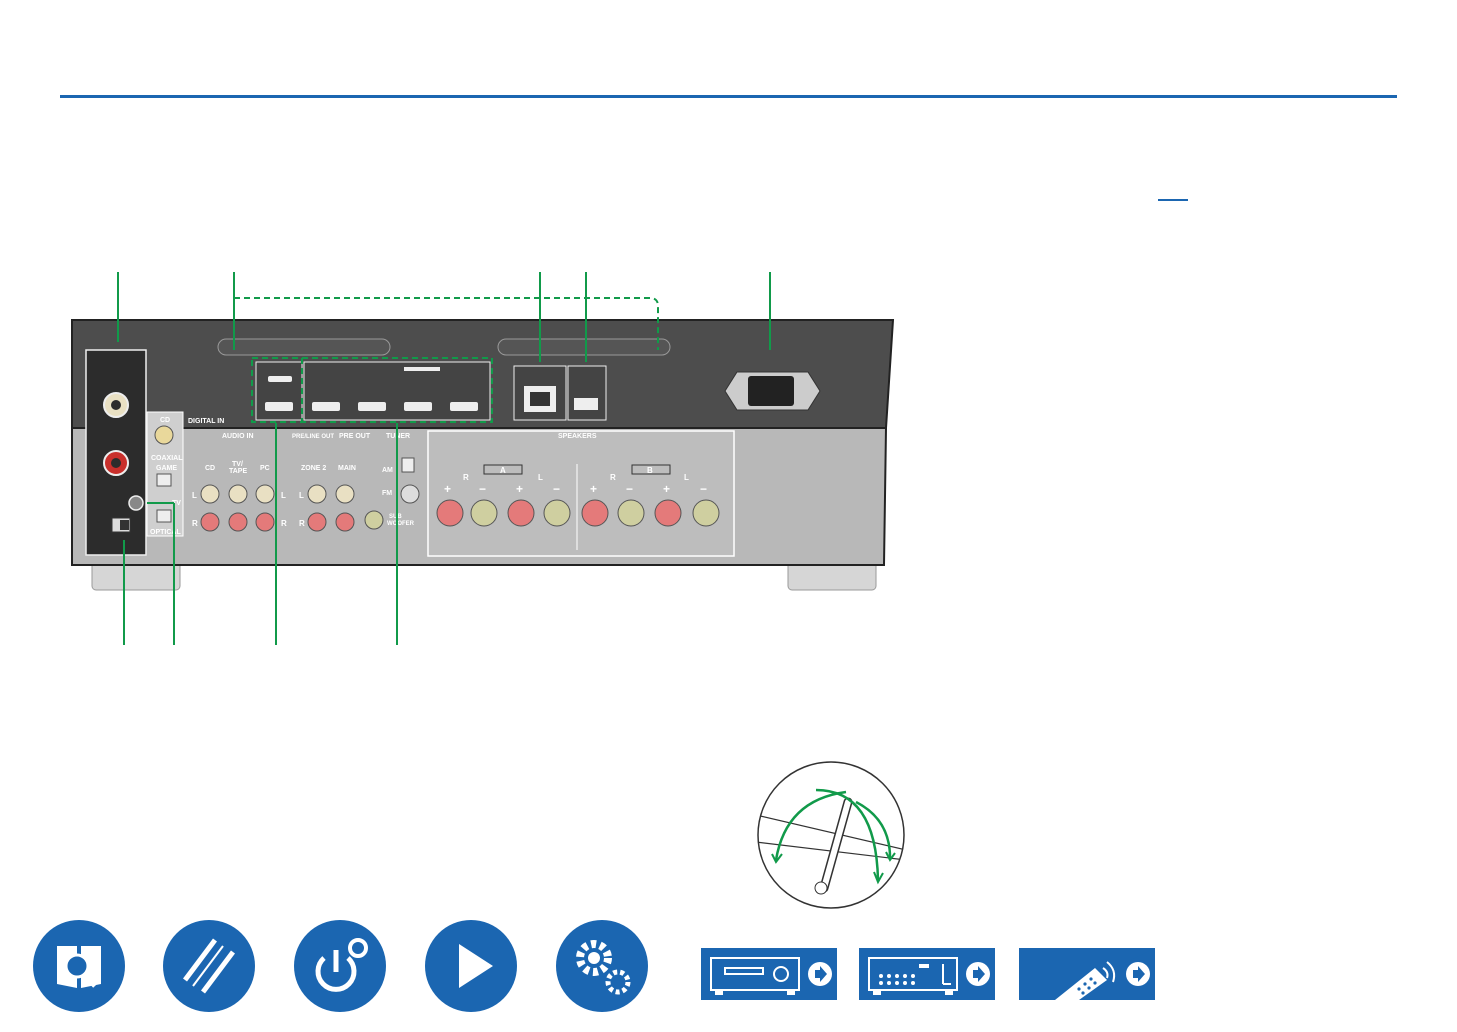 This screenshot has width=1457, height=1032. What do you see at coordinates (556, 489) in the screenshot?
I see `minus-2: −` at bounding box center [556, 489].